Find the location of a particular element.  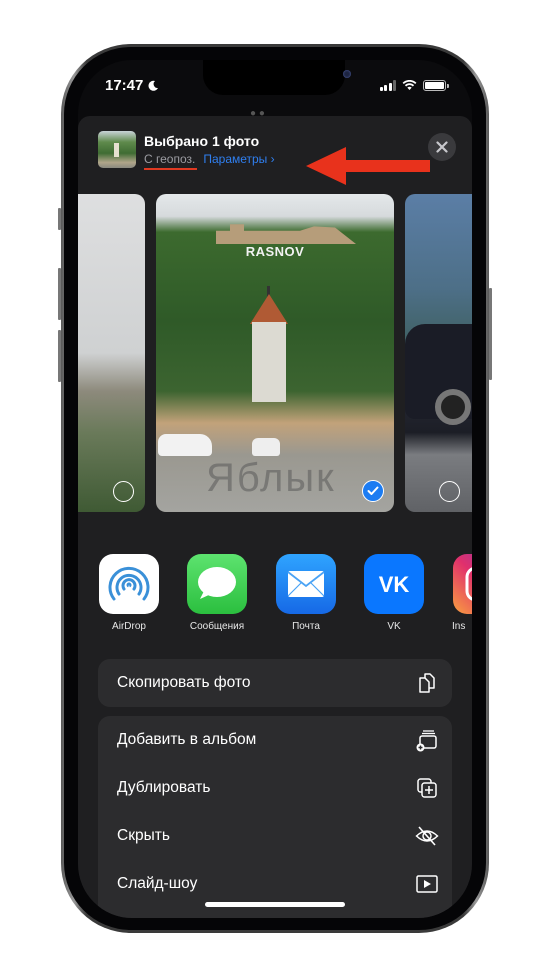

app-label: Почта is located at coordinates (306, 626).